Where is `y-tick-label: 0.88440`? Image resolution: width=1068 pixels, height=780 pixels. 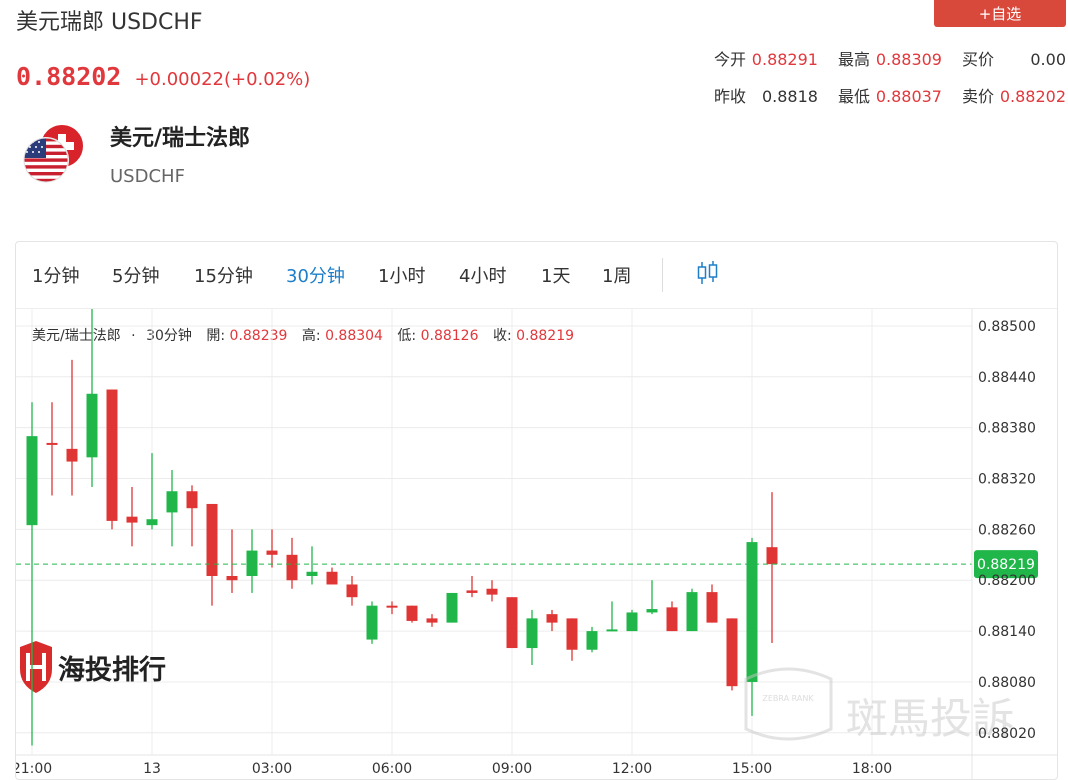 y-tick-label: 0.88440 is located at coordinates (1007, 378).